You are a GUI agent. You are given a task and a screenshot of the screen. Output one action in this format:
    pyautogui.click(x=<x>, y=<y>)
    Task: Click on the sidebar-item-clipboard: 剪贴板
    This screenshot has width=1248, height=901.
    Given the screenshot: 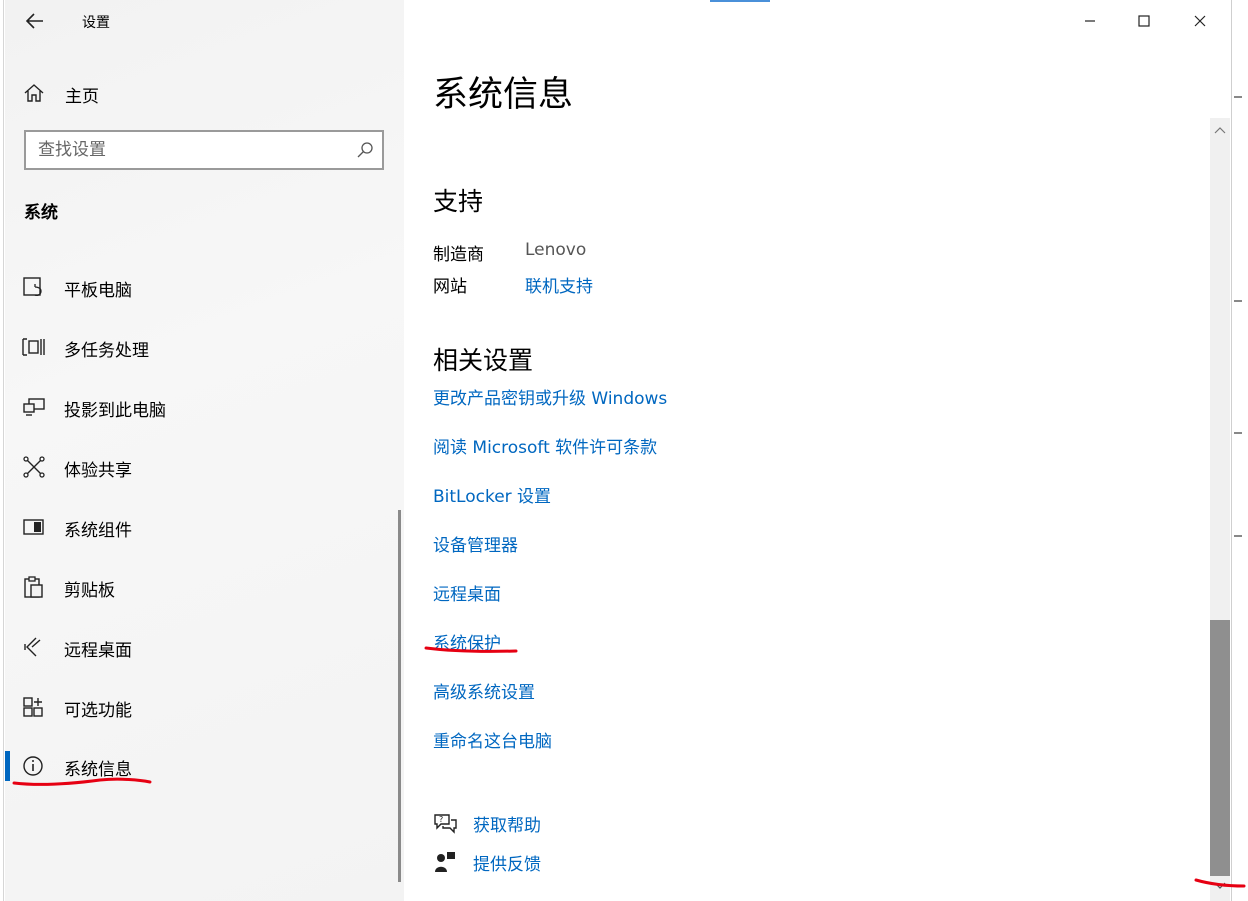 What is the action you would take?
    pyautogui.click(x=204, y=587)
    